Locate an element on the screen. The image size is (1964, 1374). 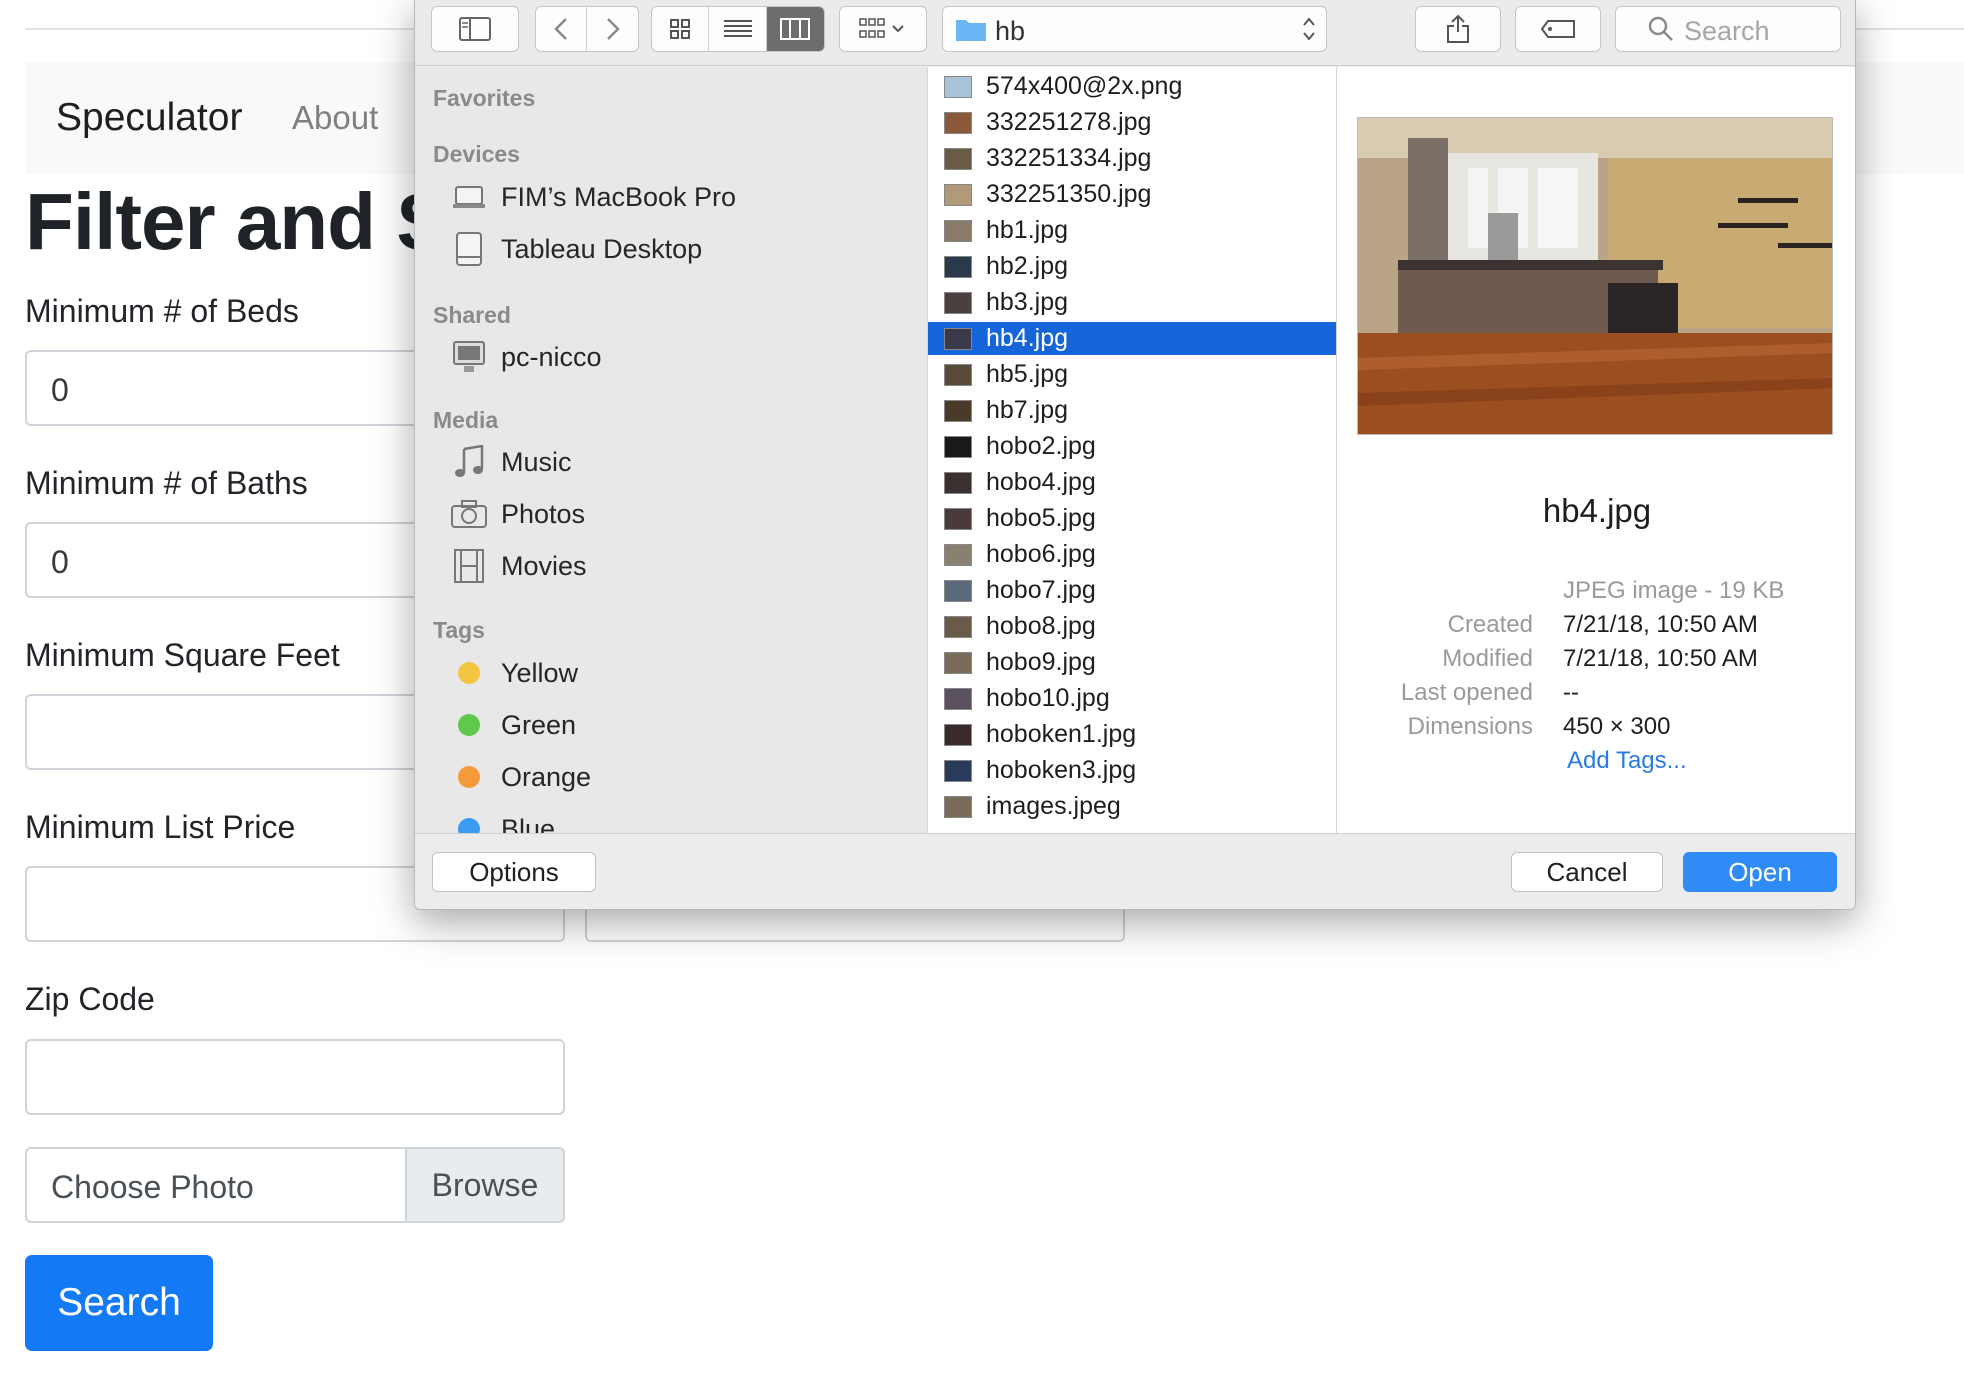
last-opened-label: Last opened is located at coordinates (1466, 692).